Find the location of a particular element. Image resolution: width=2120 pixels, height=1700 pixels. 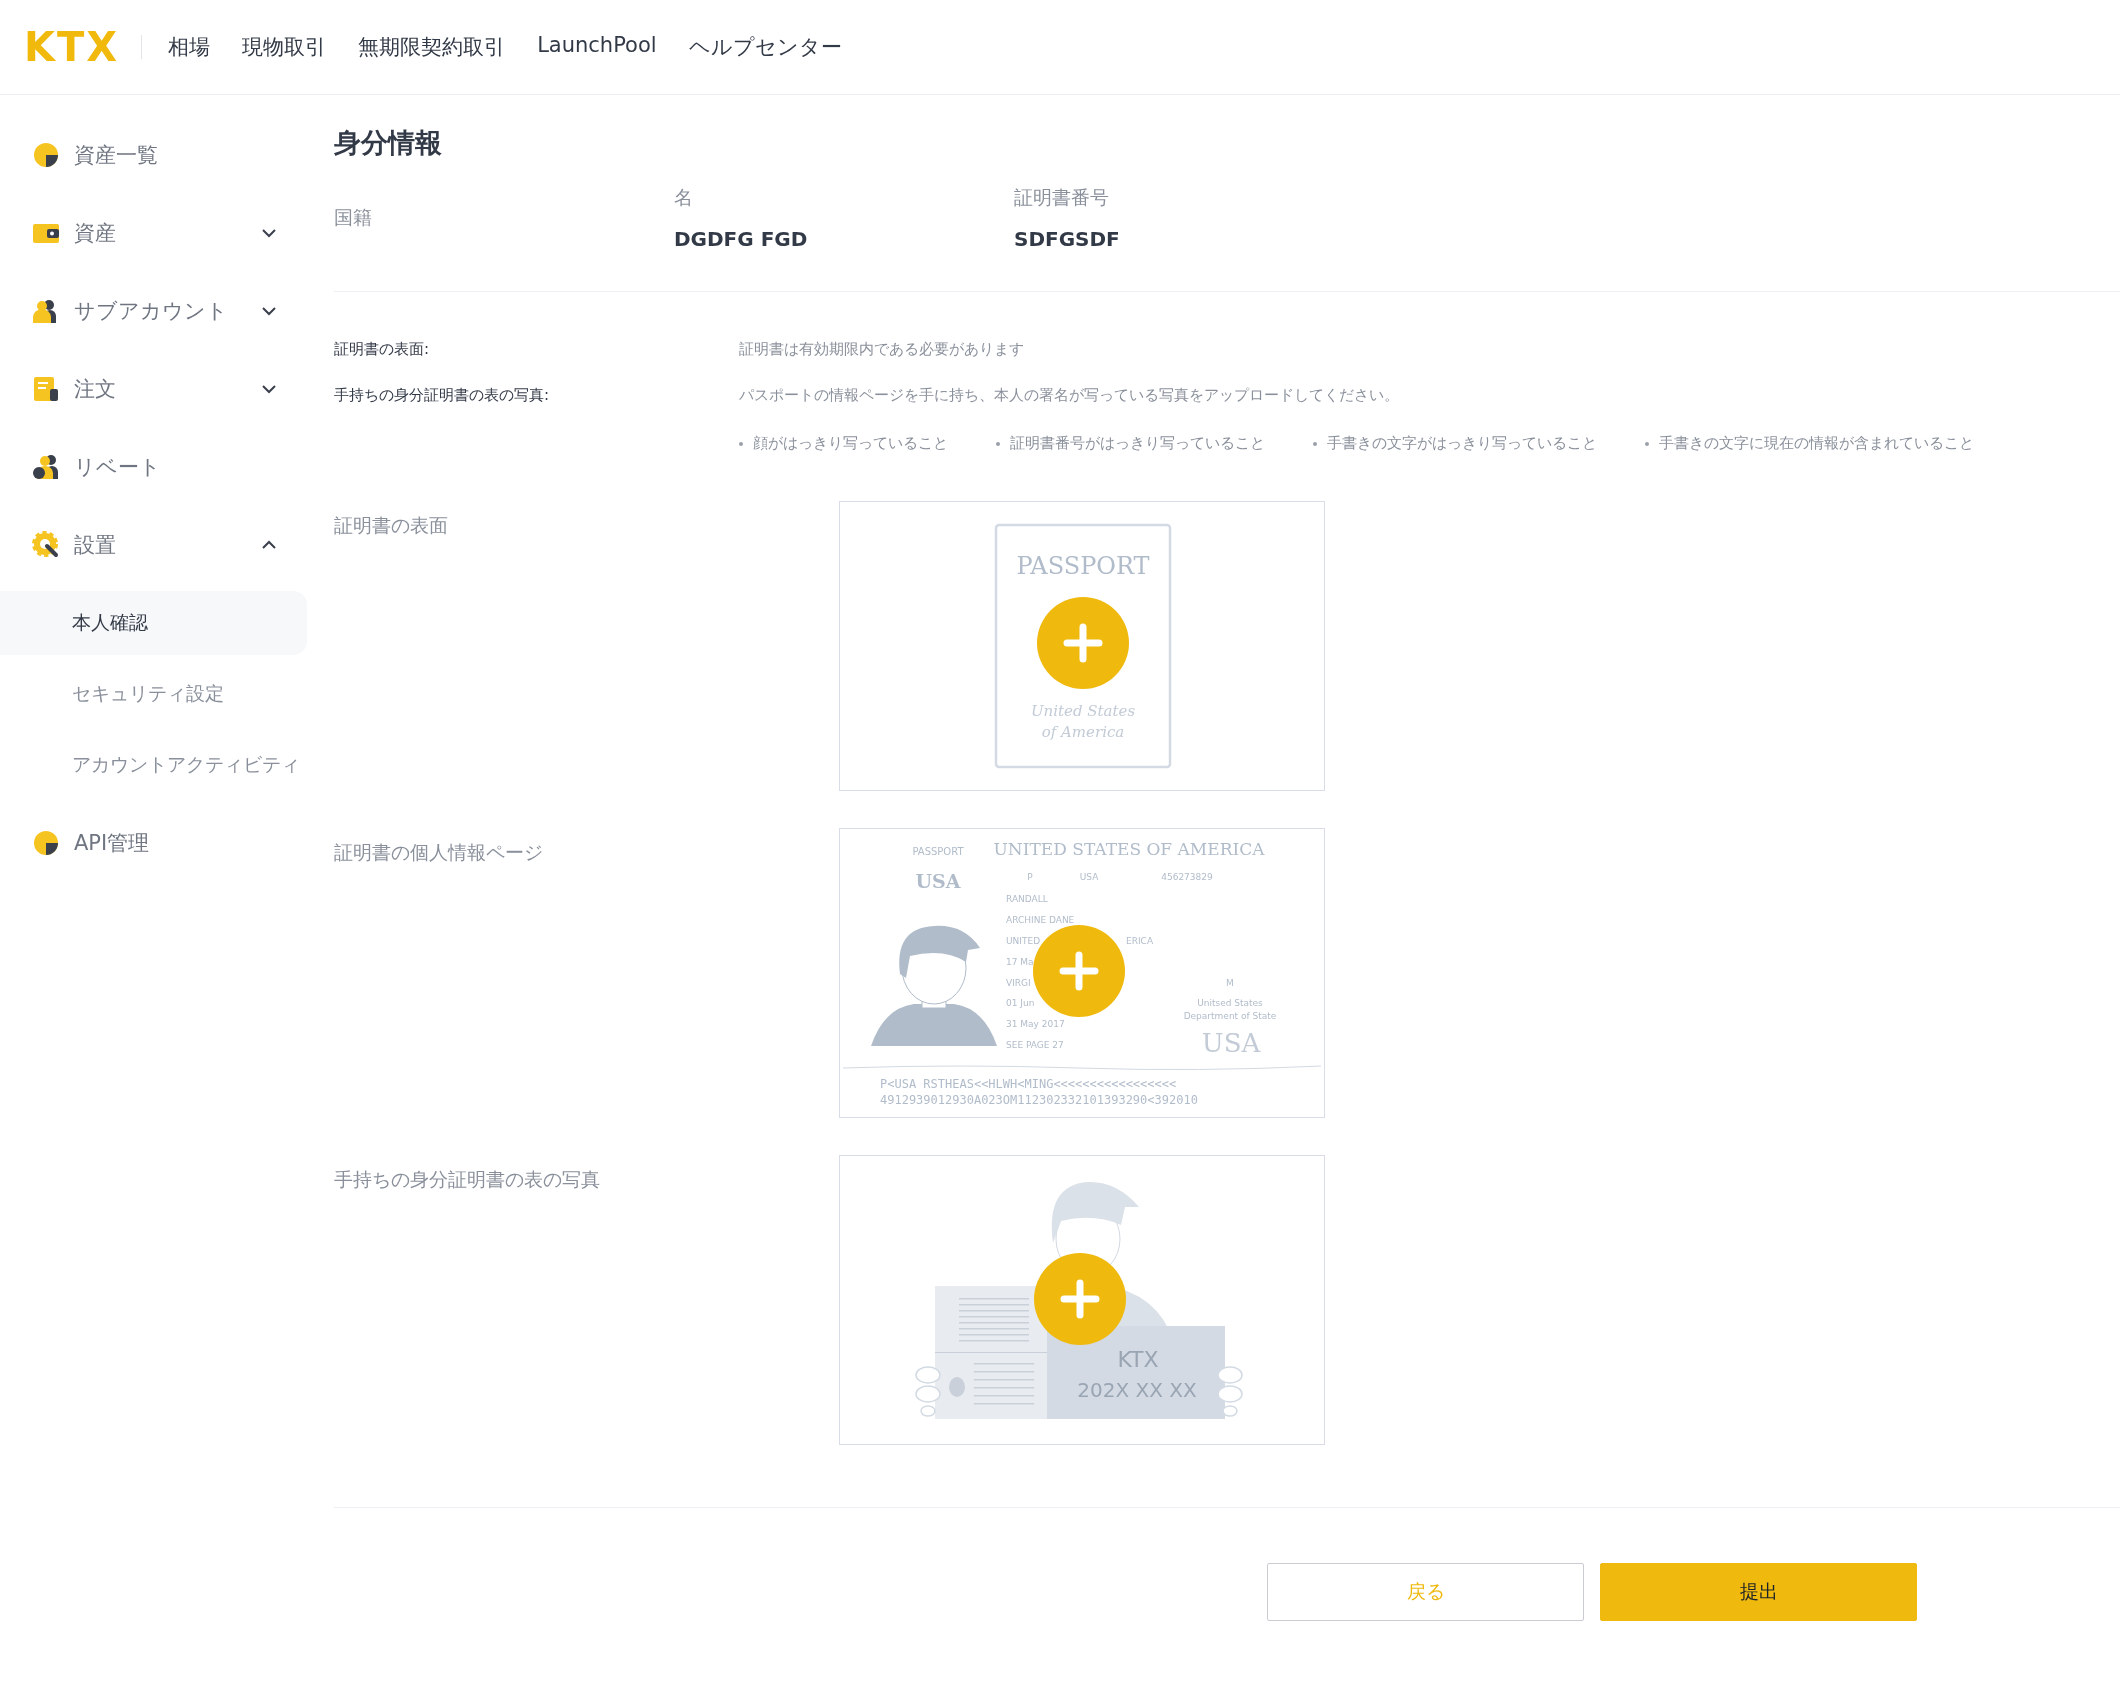

upload-label: 証明書の個人情報ページ is located at coordinates (439, 852).